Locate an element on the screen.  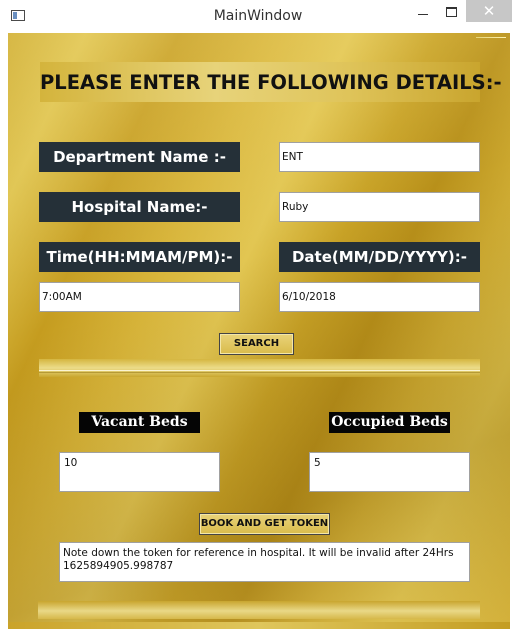
time-input is located at coordinates (139, 297).